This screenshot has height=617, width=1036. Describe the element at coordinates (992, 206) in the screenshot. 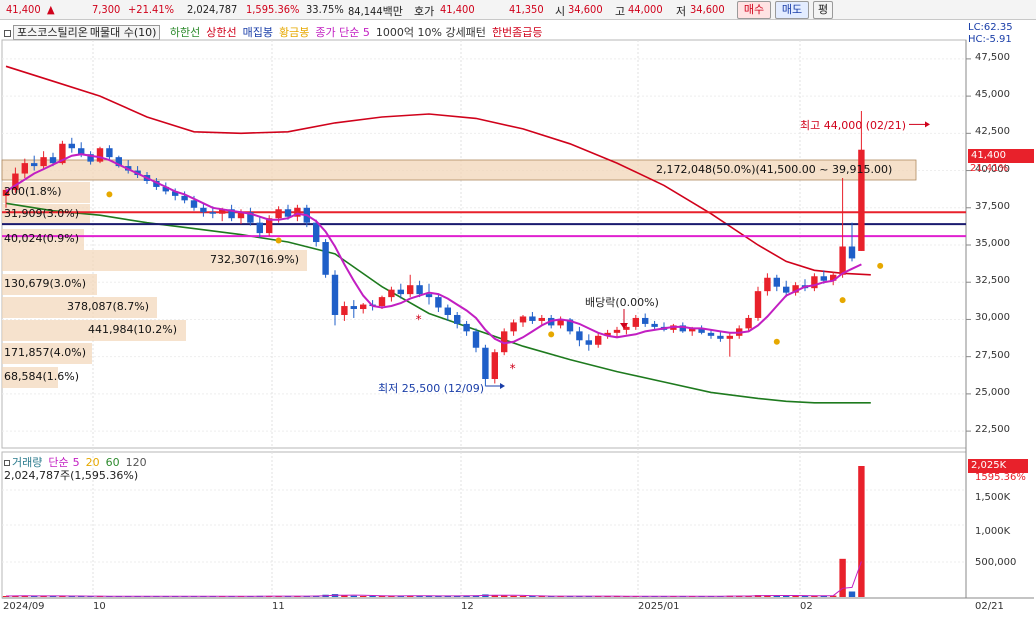

I see `y-tick-label: 37,500` at that location.